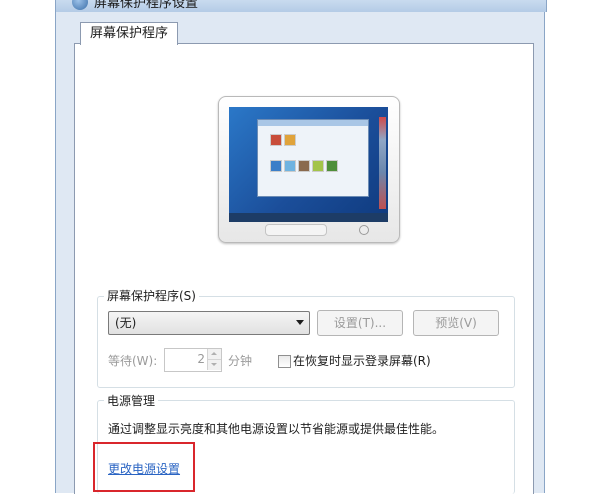  I want to click on preview-gadget-bar, so click(382, 163).